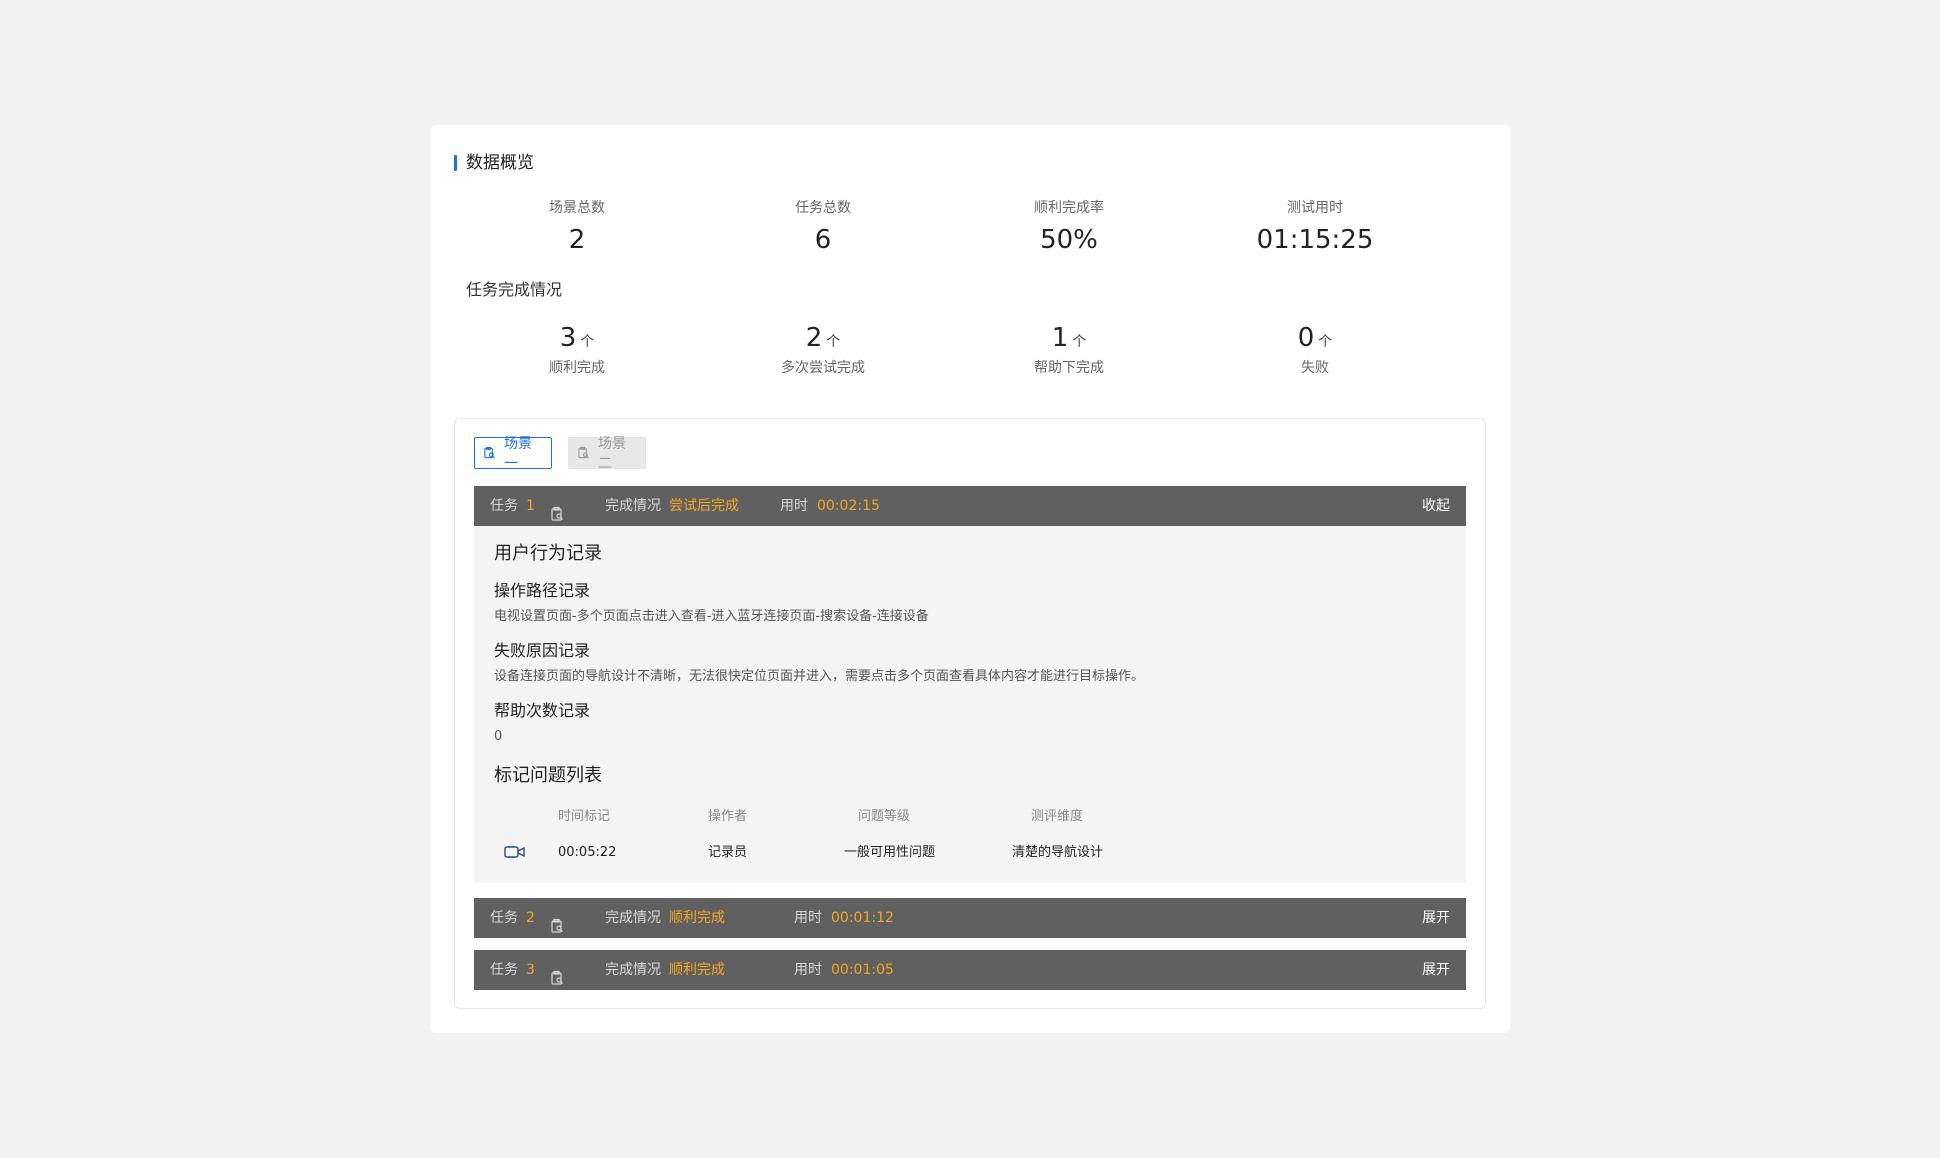  I want to click on count-label: 失败, so click(1315, 368).